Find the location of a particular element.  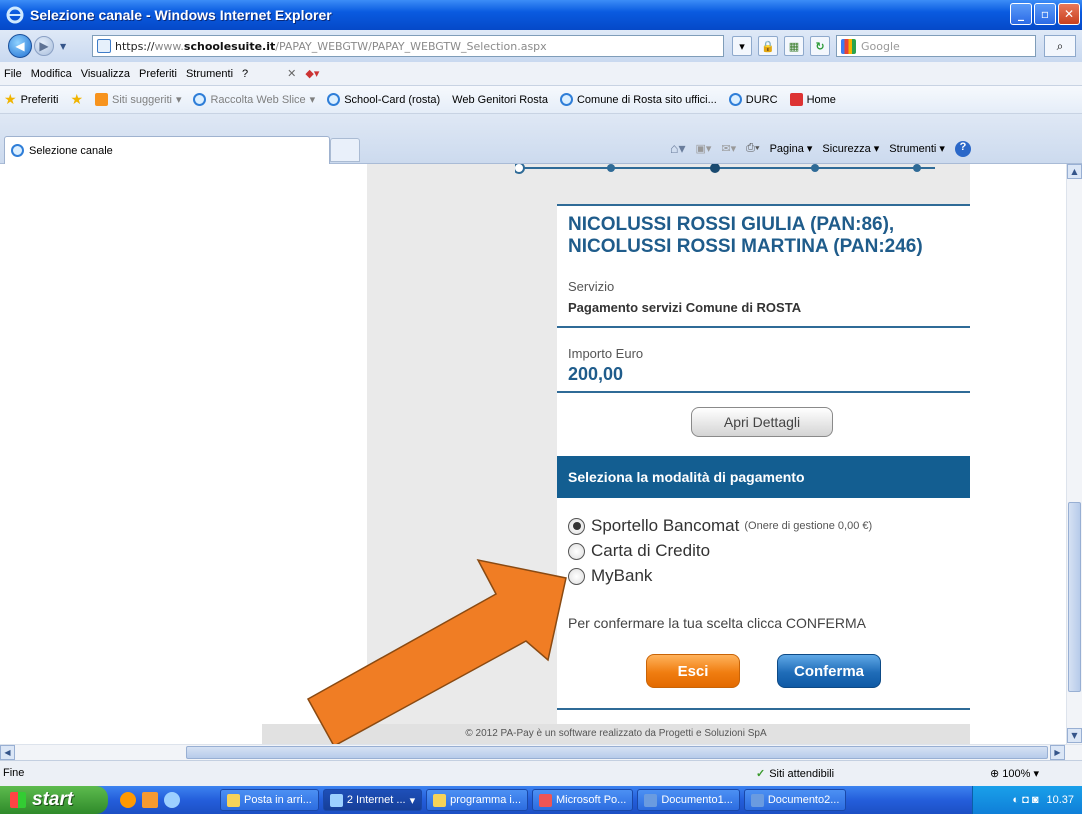

option-note: (Onere di gestione 0,00 €) is located at coordinates (808, 526).